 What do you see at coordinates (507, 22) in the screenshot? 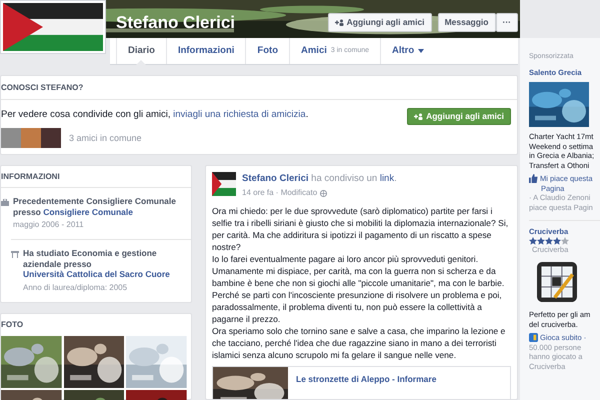
I see `header-button: ···` at bounding box center [507, 22].